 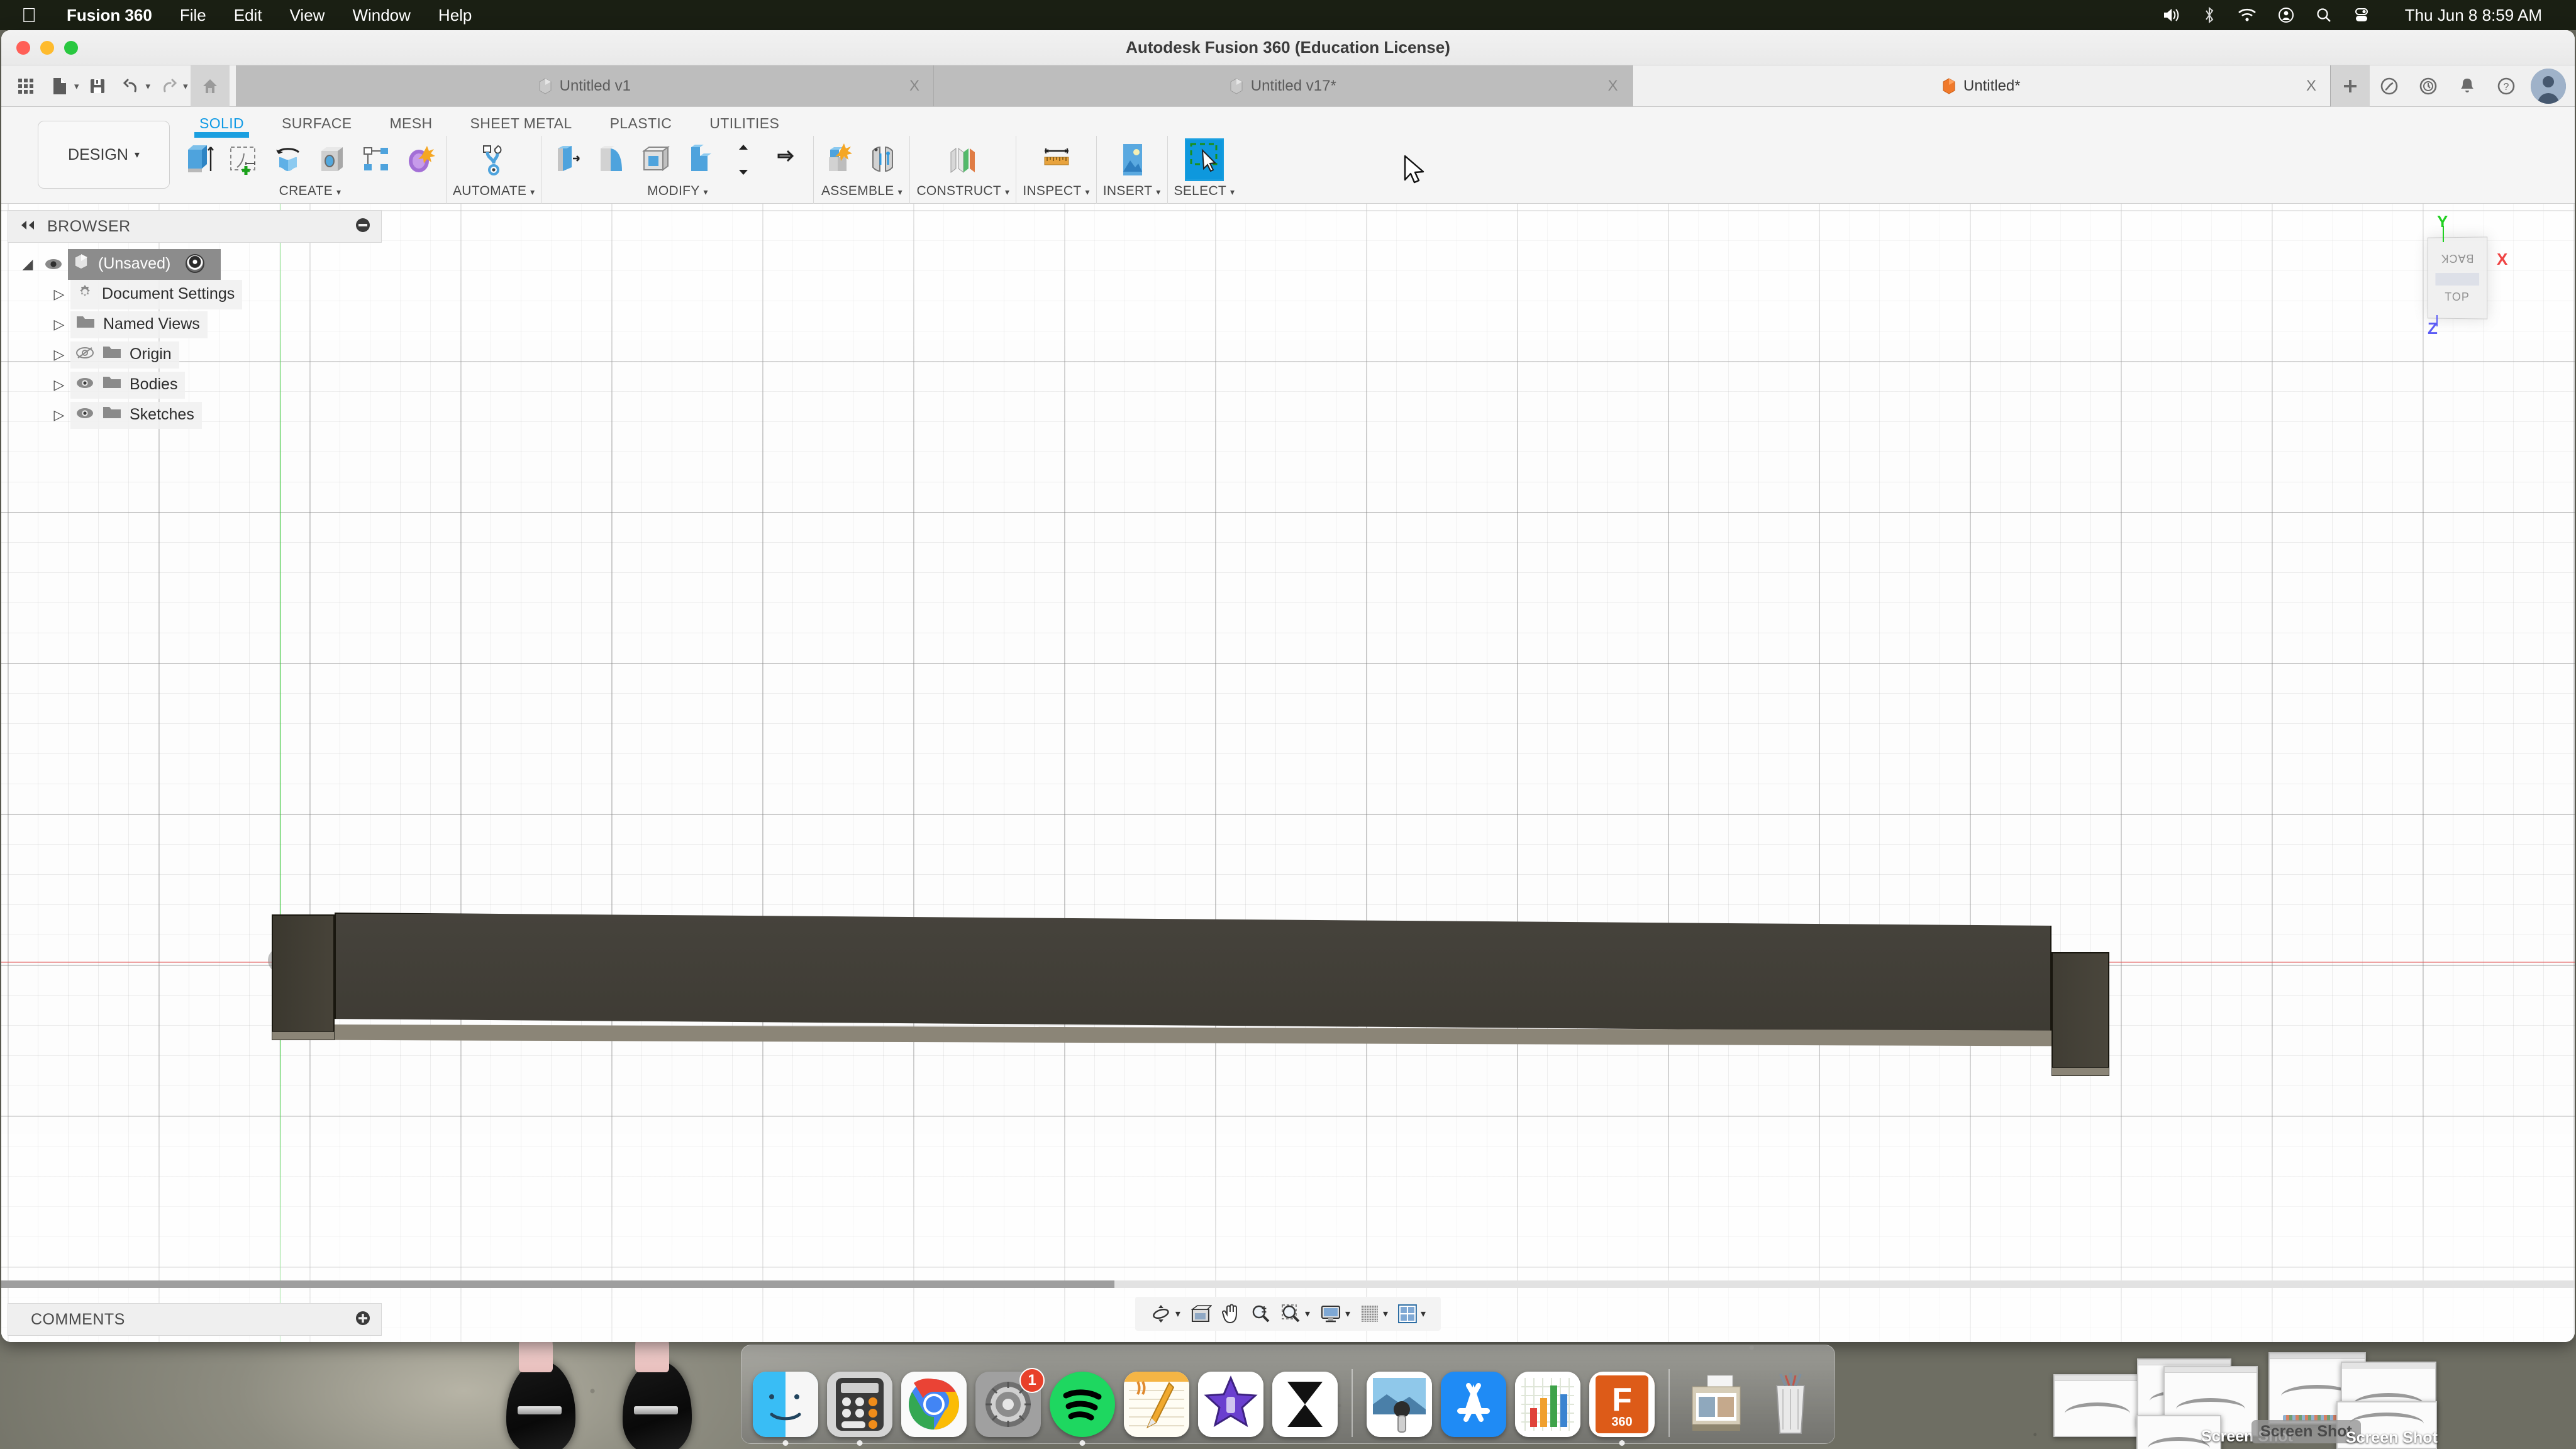 I want to click on scale-icon, so click(x=743, y=159).